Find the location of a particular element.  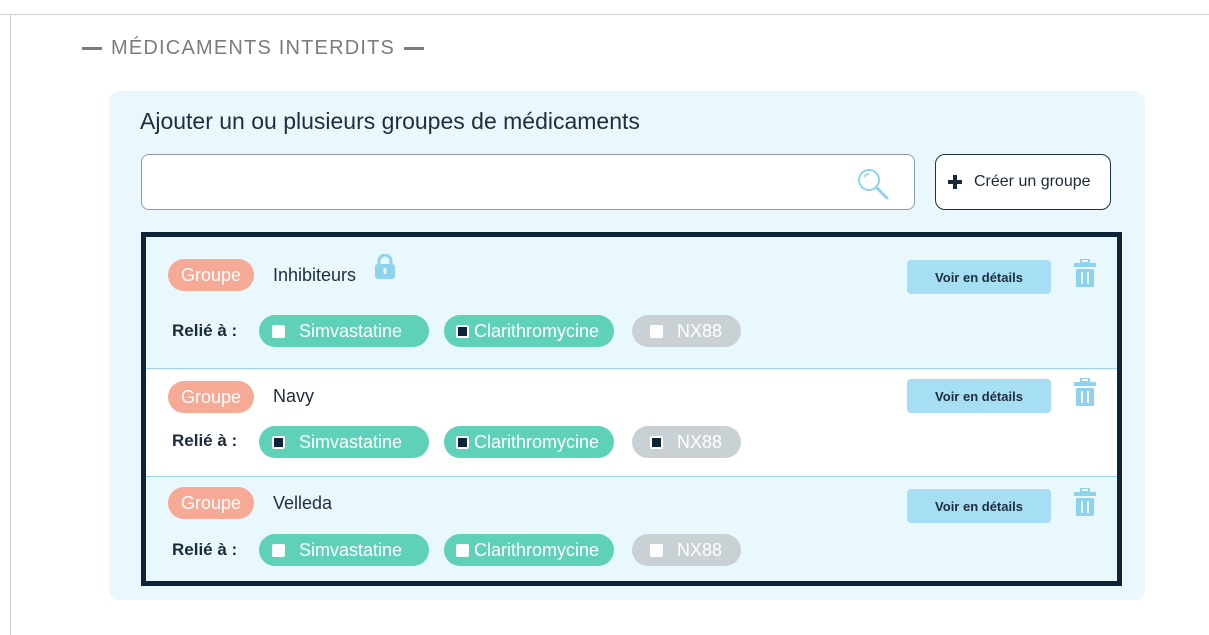

left-divider is located at coordinates (10, 324).